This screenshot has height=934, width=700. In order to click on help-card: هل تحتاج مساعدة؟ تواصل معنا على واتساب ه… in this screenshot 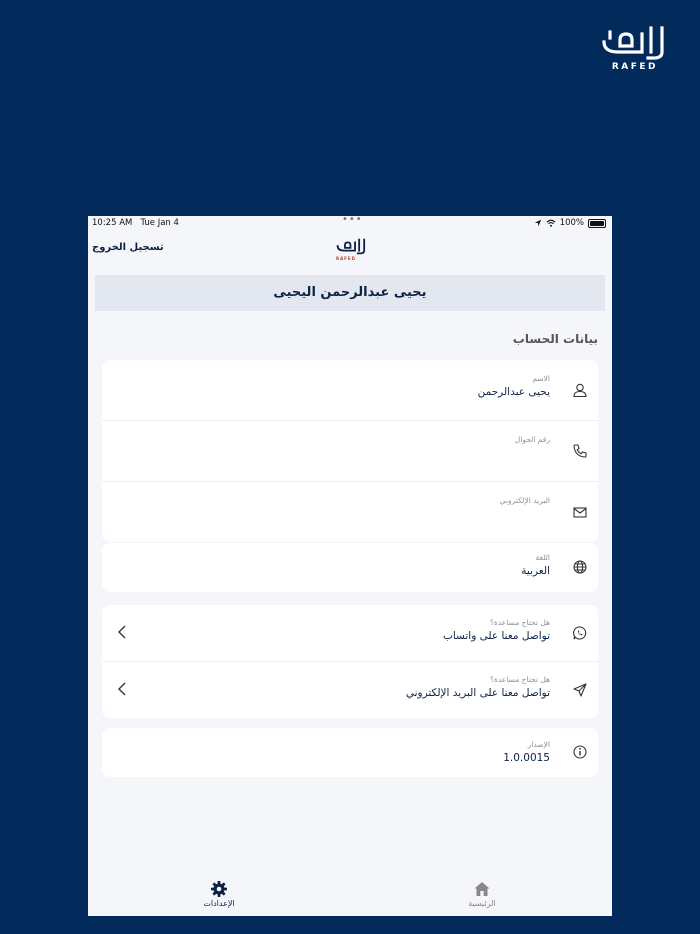, I will do `click(350, 661)`.